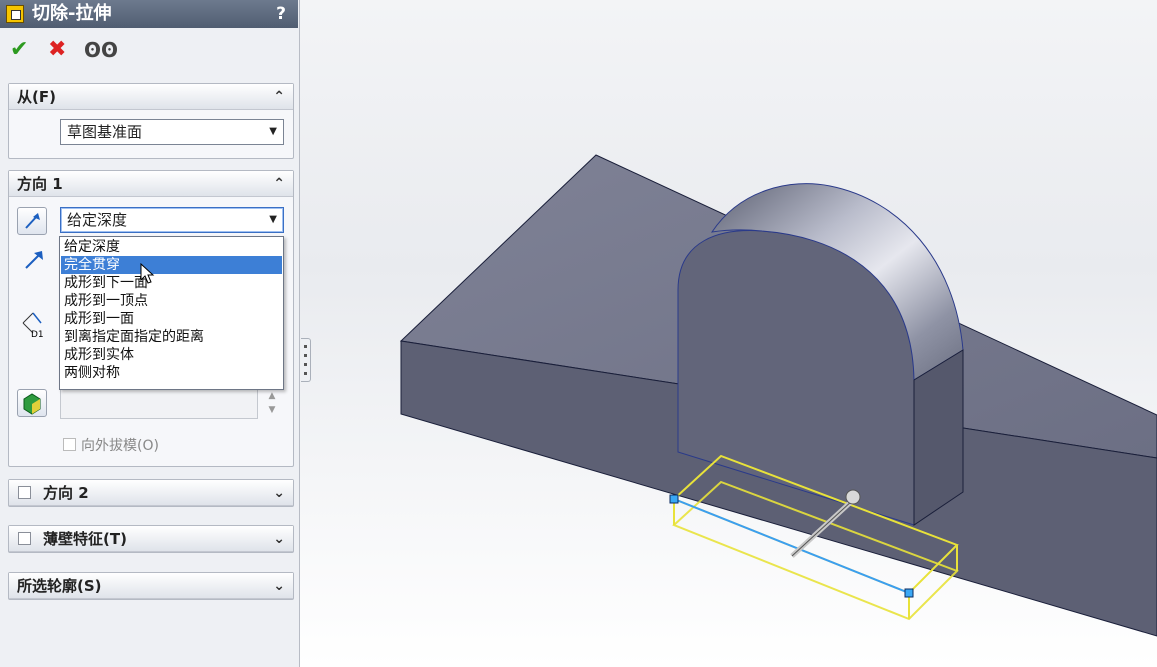 This screenshot has height=667, width=1157. Describe the element at coordinates (171, 301) in the screenshot. I see `dropdown-option: 成形到一顶点` at that location.